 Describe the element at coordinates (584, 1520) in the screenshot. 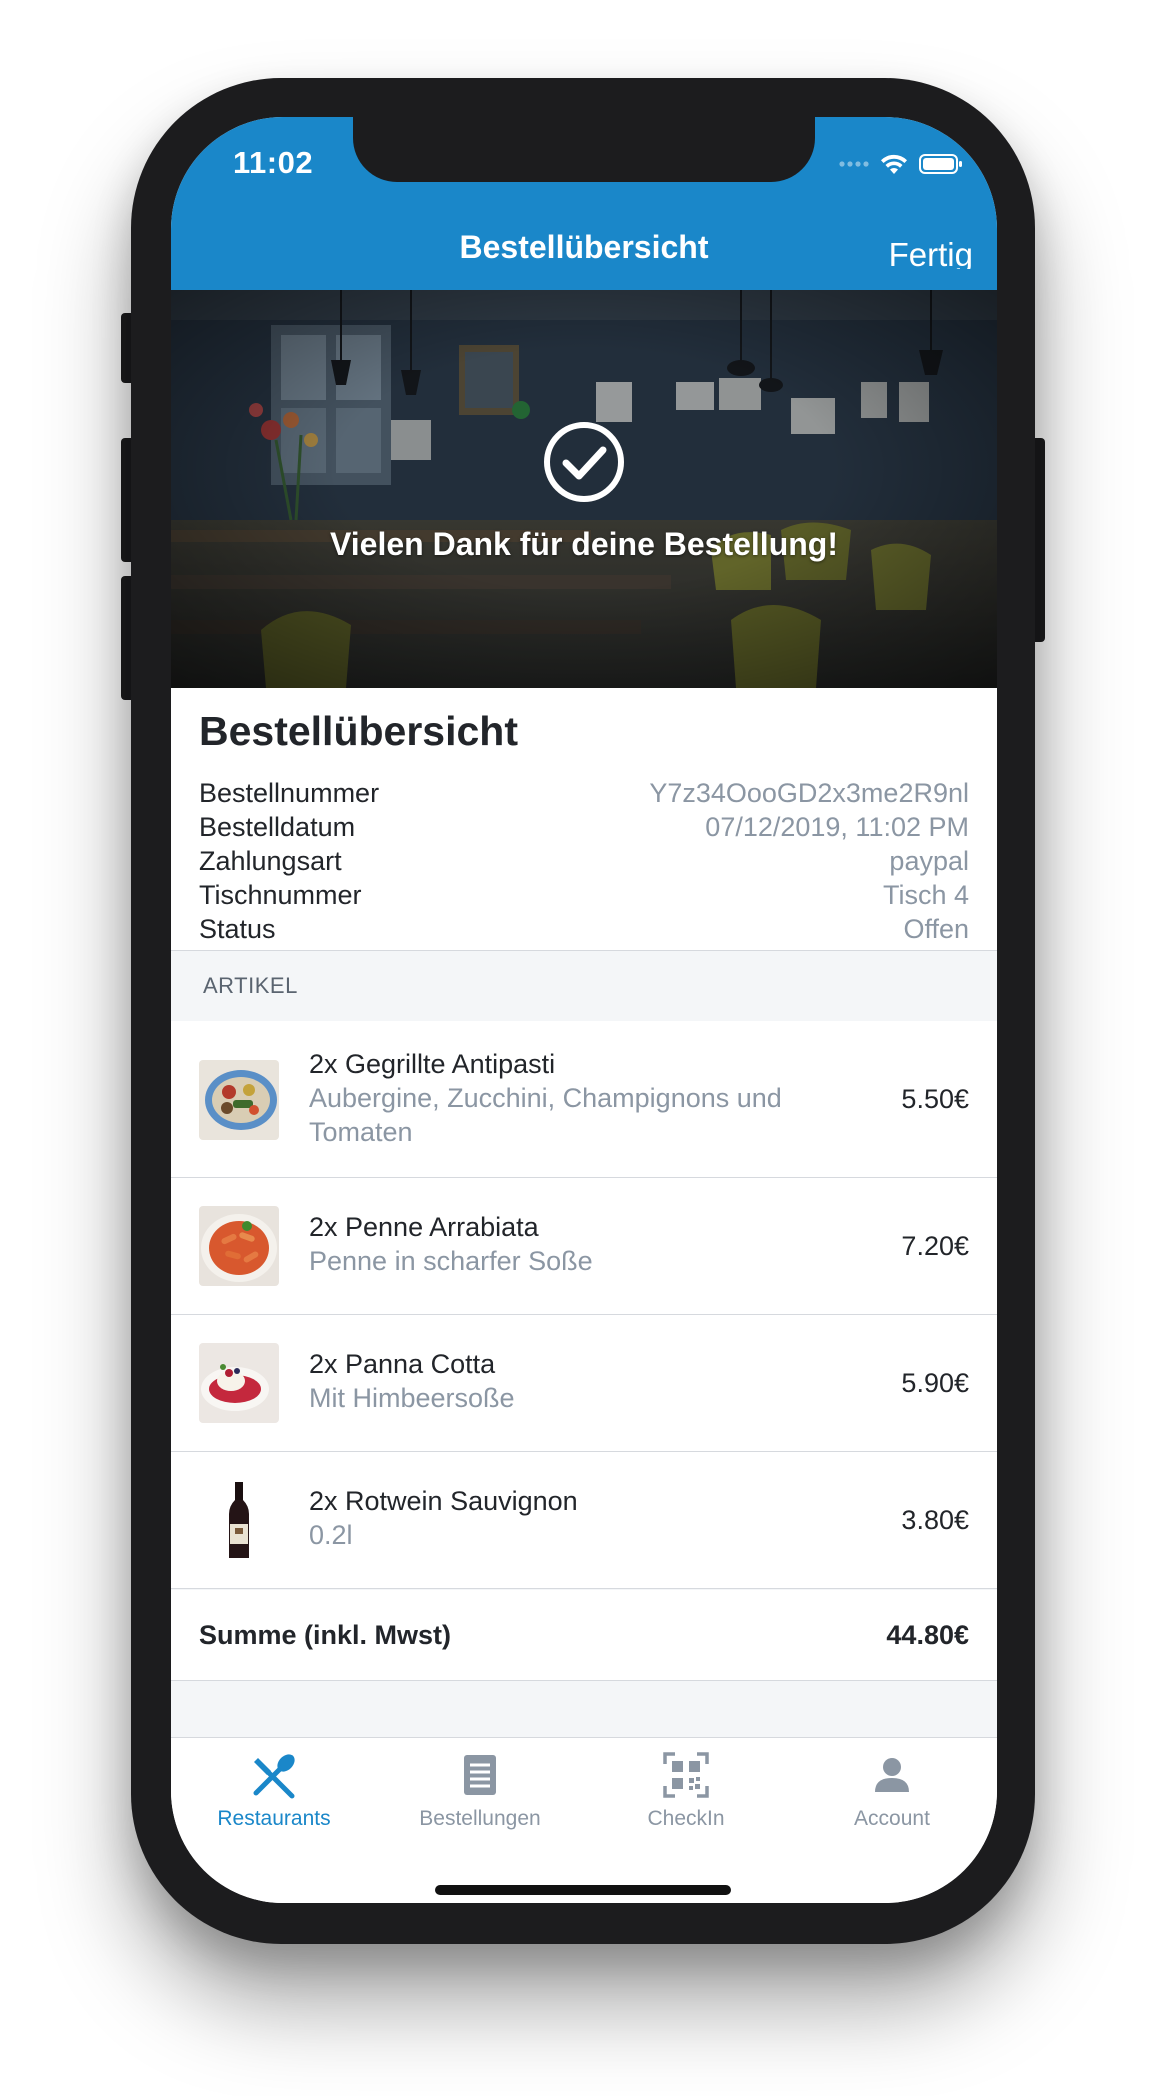

I see `order-item: 2x Rotwein Sauvignon 0.2l 3.80€` at that location.